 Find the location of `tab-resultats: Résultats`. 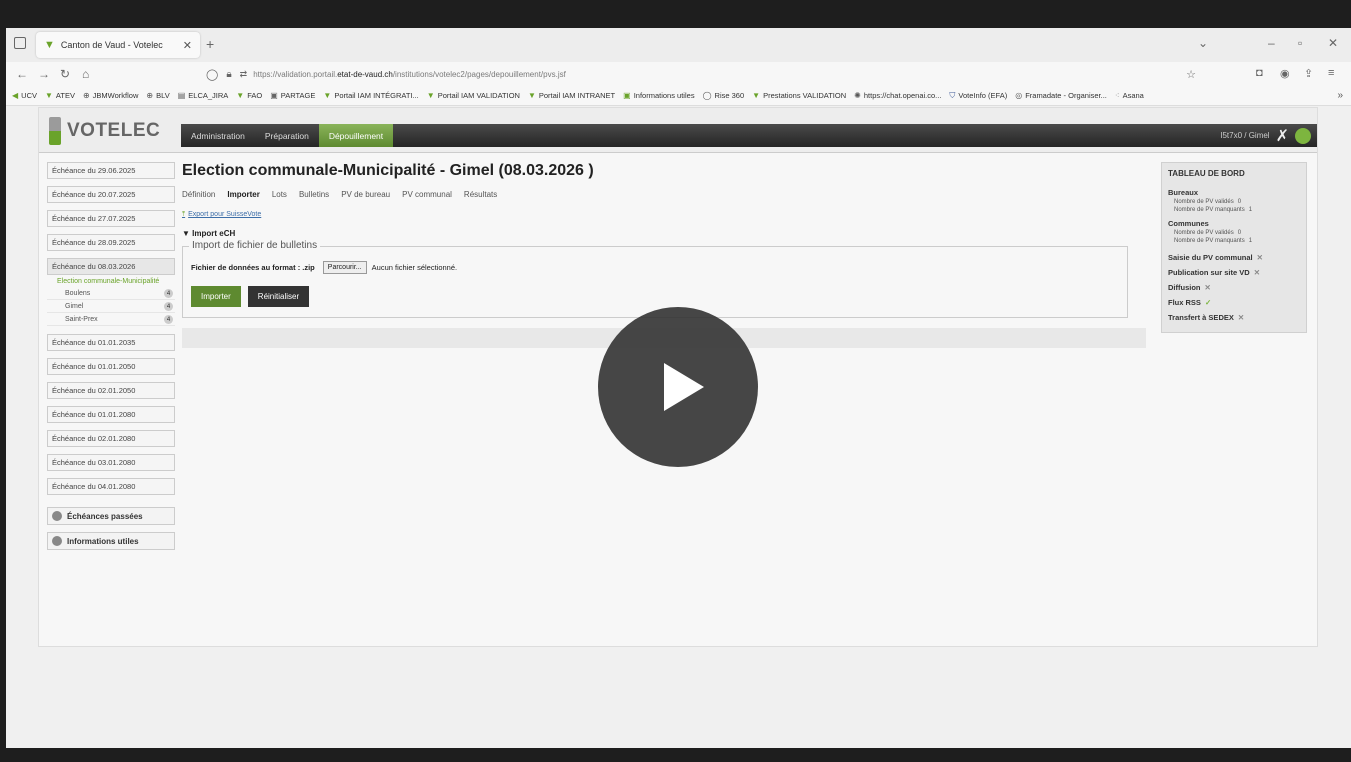

tab-resultats: Résultats is located at coordinates (480, 194).